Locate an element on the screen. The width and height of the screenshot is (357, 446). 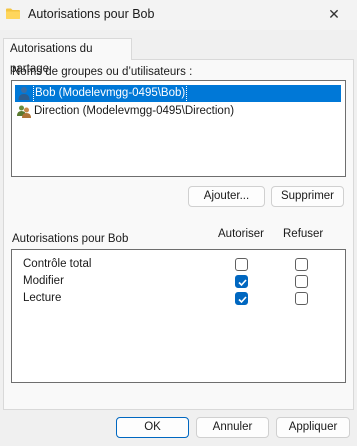
permission-name: Contrôle total is located at coordinates (57, 264).